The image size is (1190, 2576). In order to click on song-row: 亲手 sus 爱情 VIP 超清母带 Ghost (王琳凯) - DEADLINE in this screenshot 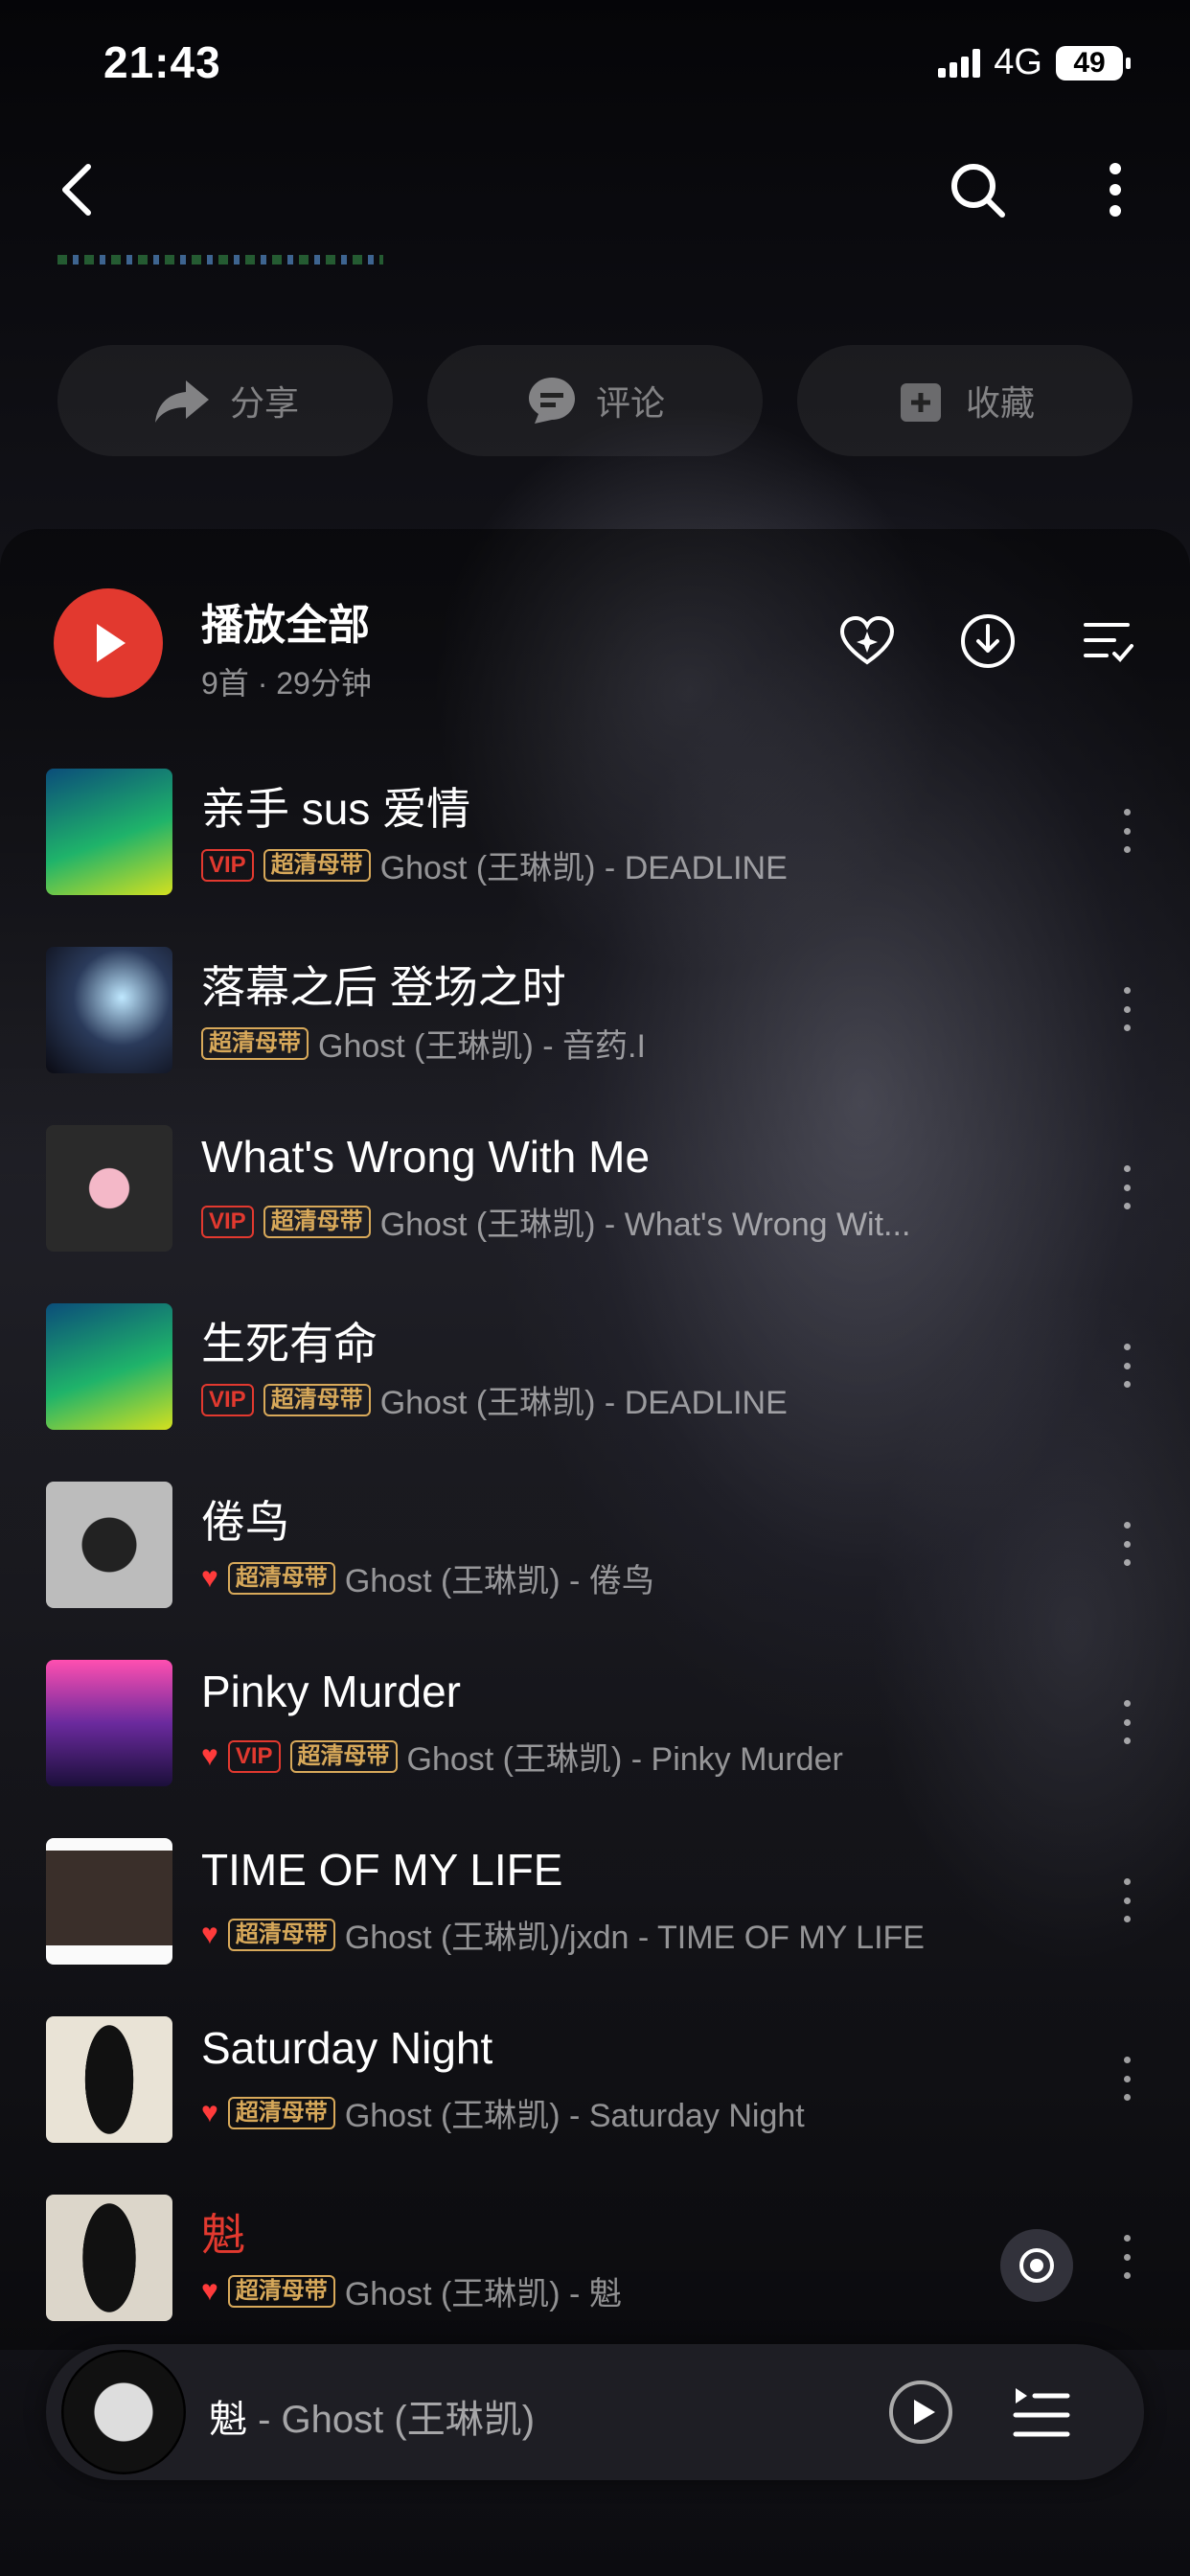, I will do `click(595, 831)`.